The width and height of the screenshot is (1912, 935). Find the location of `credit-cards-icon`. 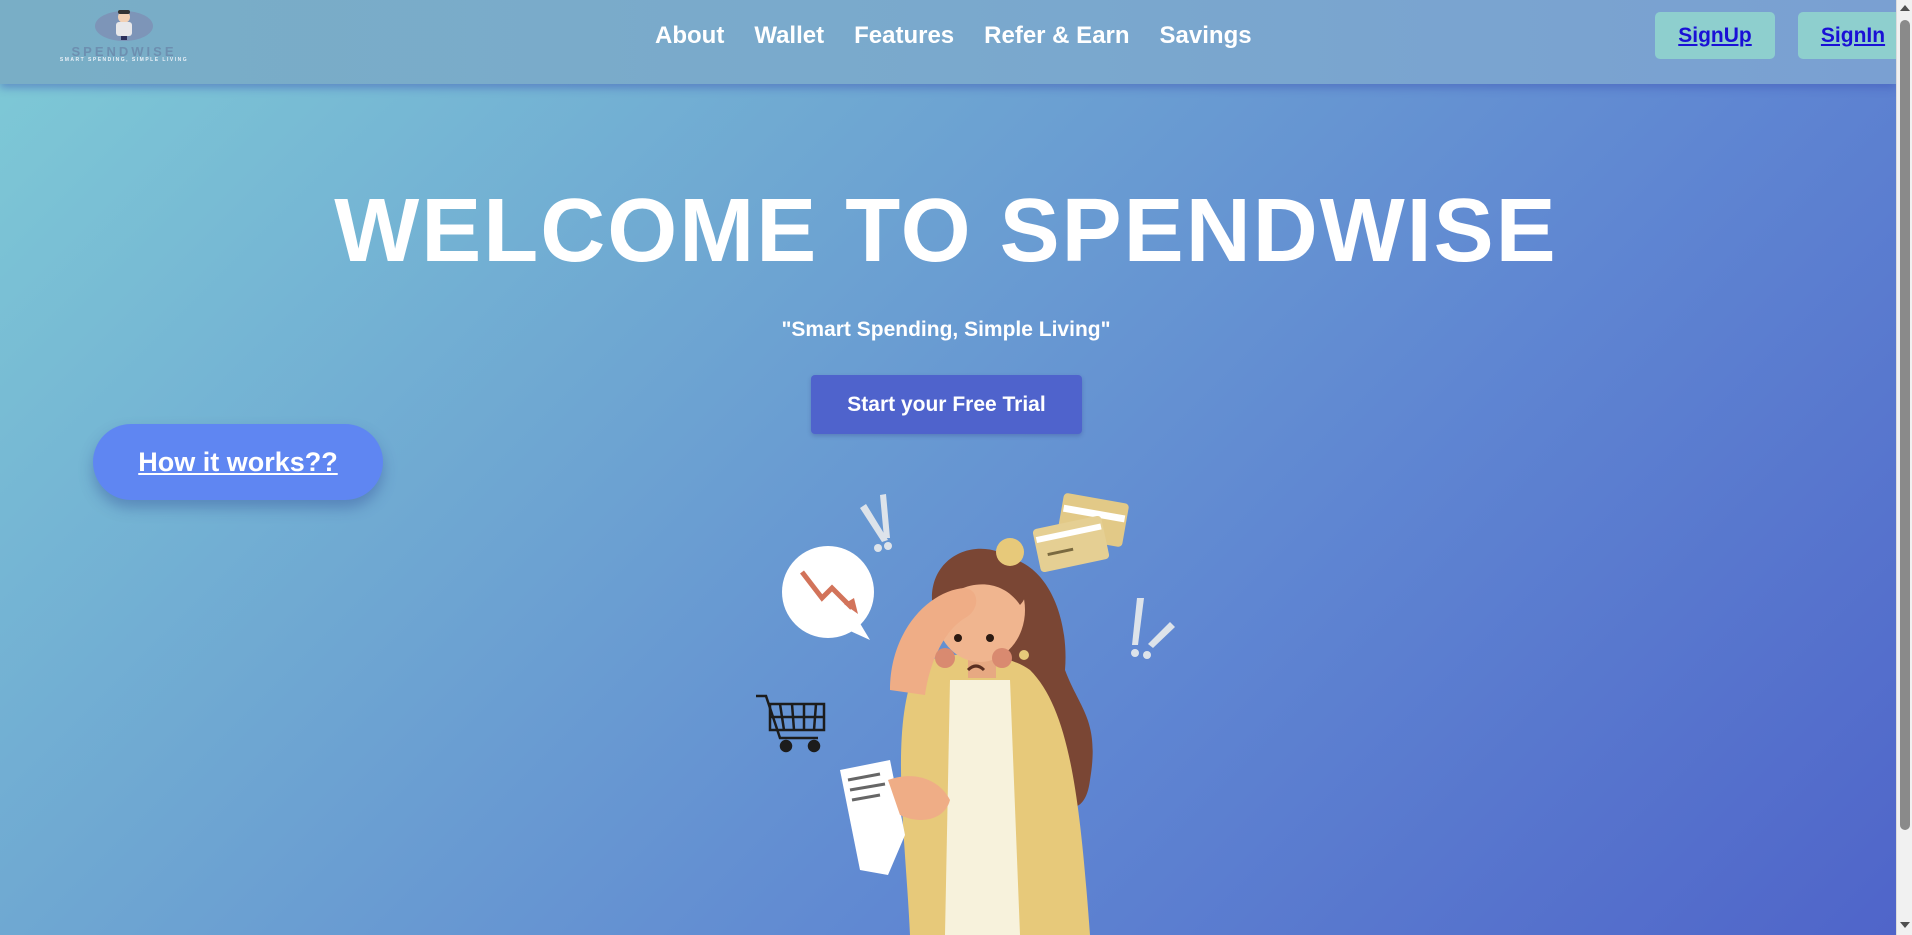

credit-cards-icon is located at coordinates (1080, 533).